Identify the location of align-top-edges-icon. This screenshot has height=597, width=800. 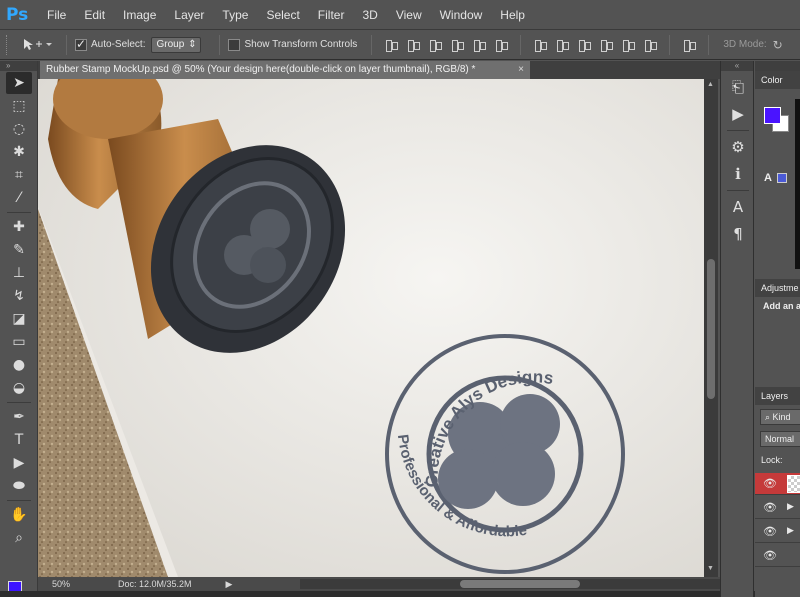
(391, 45).